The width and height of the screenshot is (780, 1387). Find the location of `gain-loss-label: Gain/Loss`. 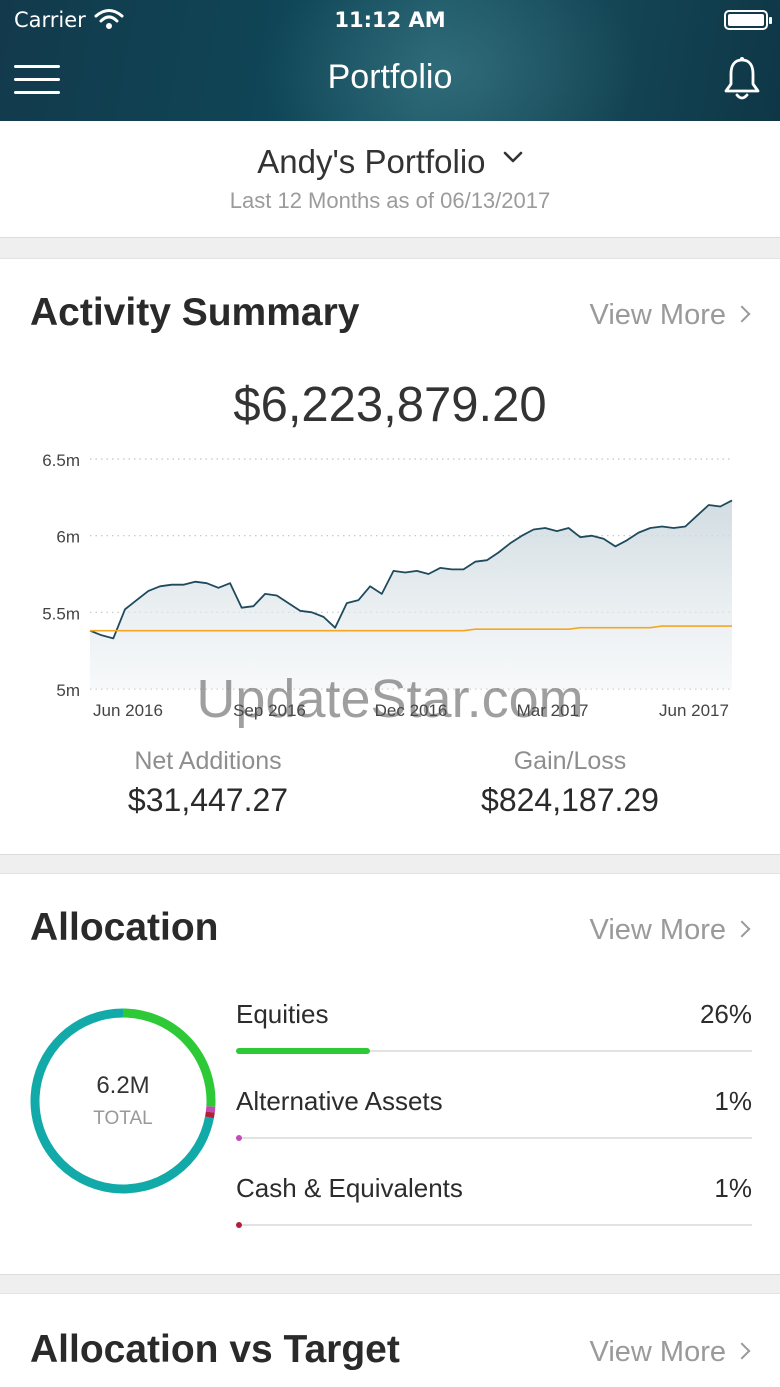

gain-loss-label: Gain/Loss is located at coordinates (570, 761).